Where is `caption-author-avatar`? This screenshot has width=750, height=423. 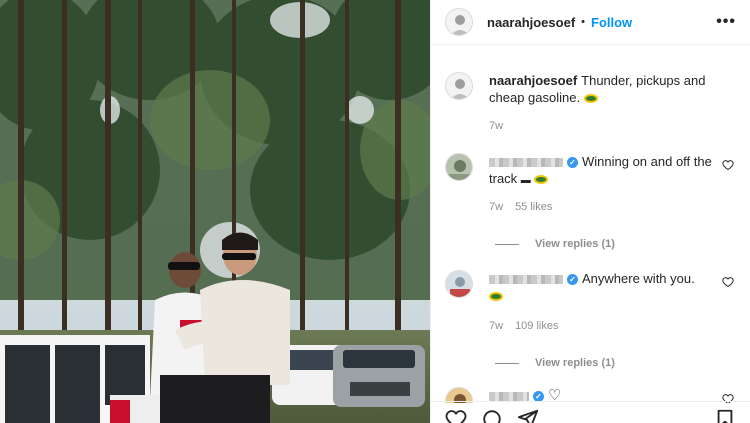 caption-author-avatar is located at coordinates (459, 86).